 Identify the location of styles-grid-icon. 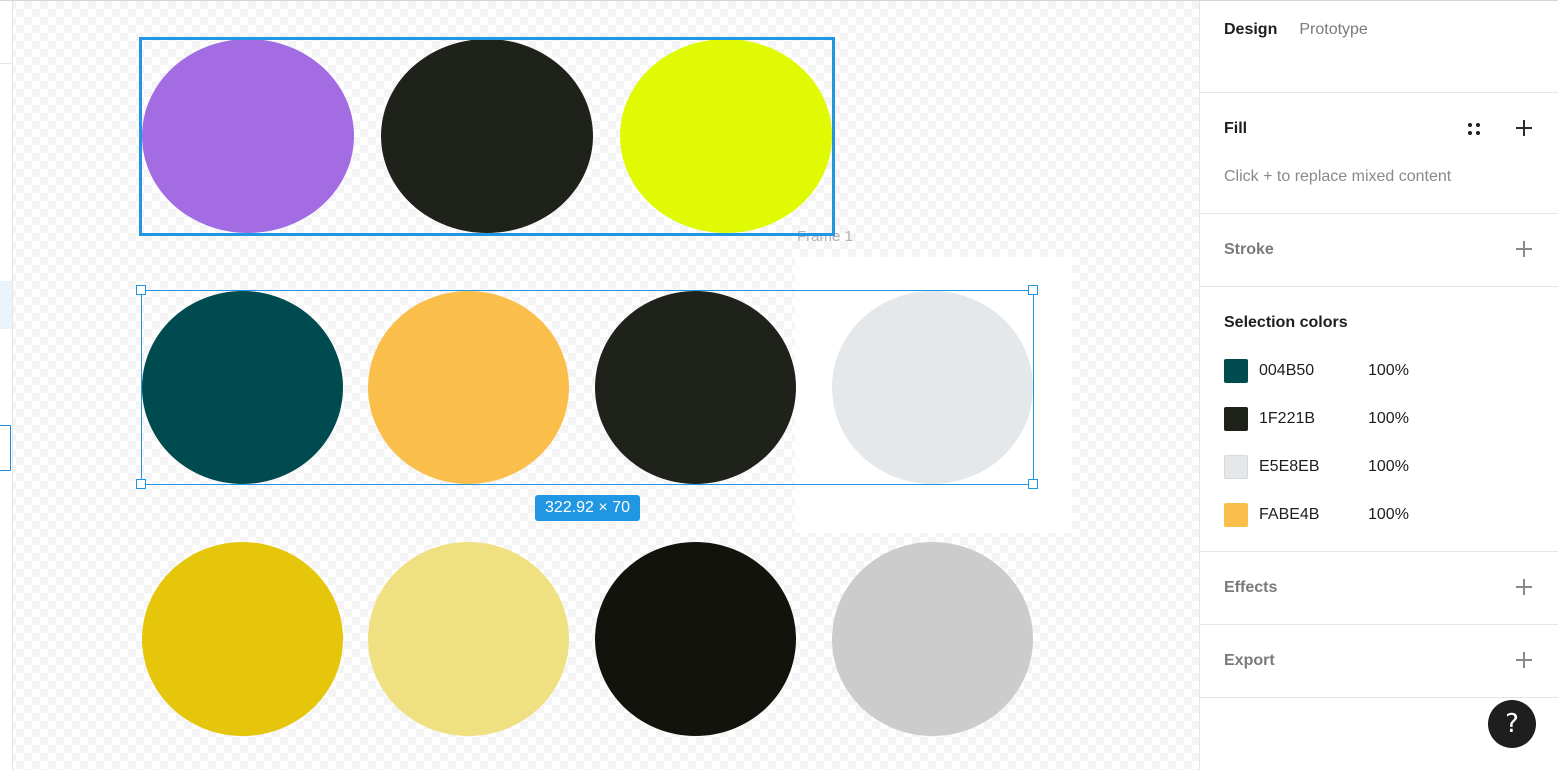
(1474, 129).